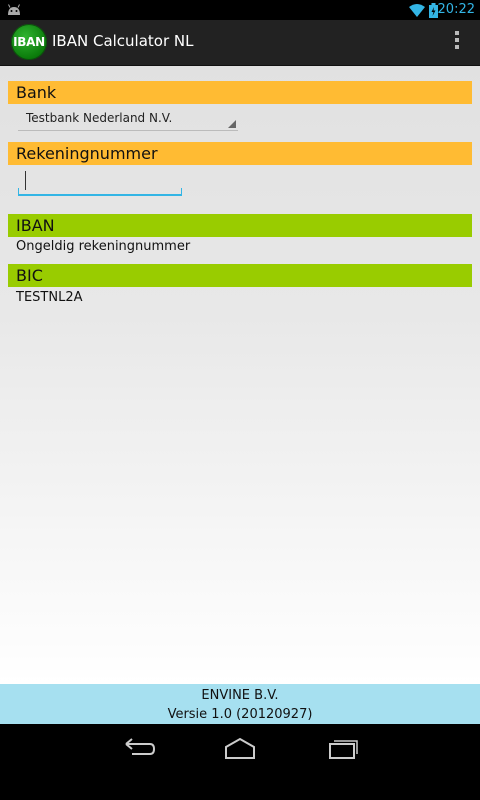  I want to click on bank-spinner: Testbank Nederland N.V., so click(128, 119).